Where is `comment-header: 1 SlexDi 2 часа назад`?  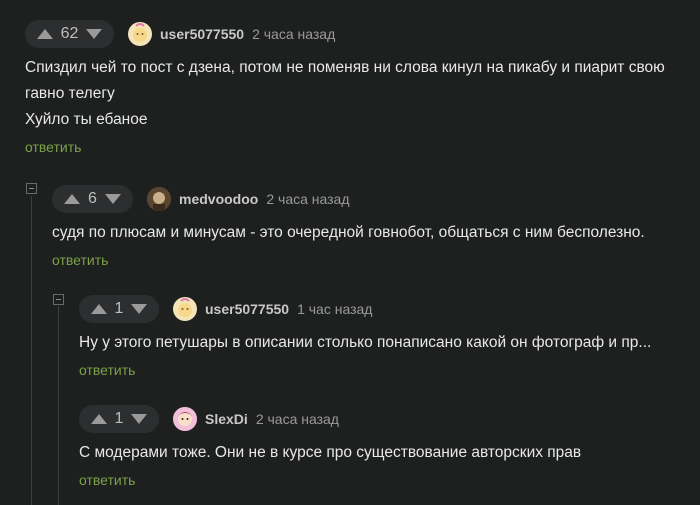
comment-header: 1 SlexDi 2 часа назад is located at coordinates (330, 419).